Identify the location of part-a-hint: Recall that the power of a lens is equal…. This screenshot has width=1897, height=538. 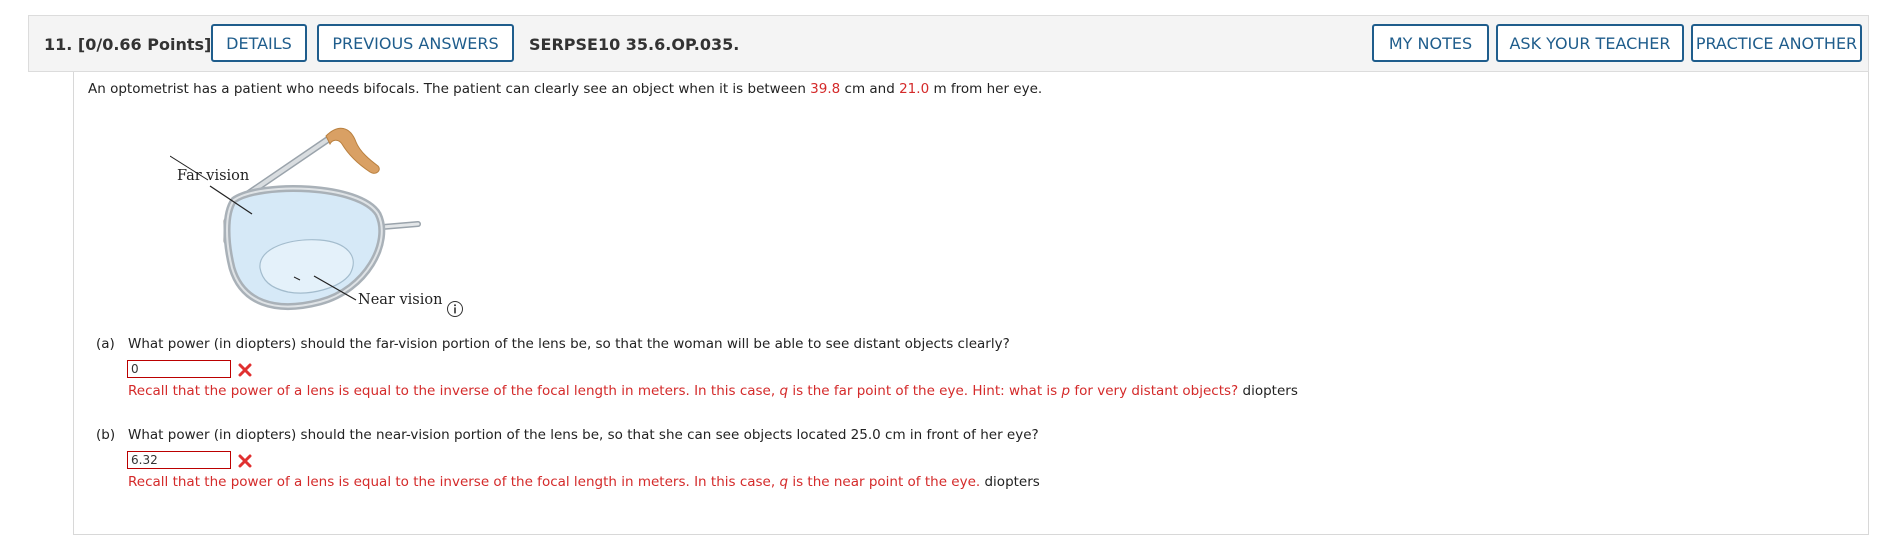
(713, 391).